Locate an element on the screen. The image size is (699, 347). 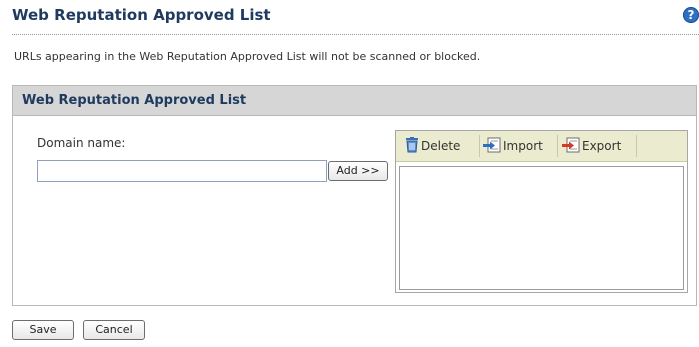
export-label: Export is located at coordinates (602, 146).